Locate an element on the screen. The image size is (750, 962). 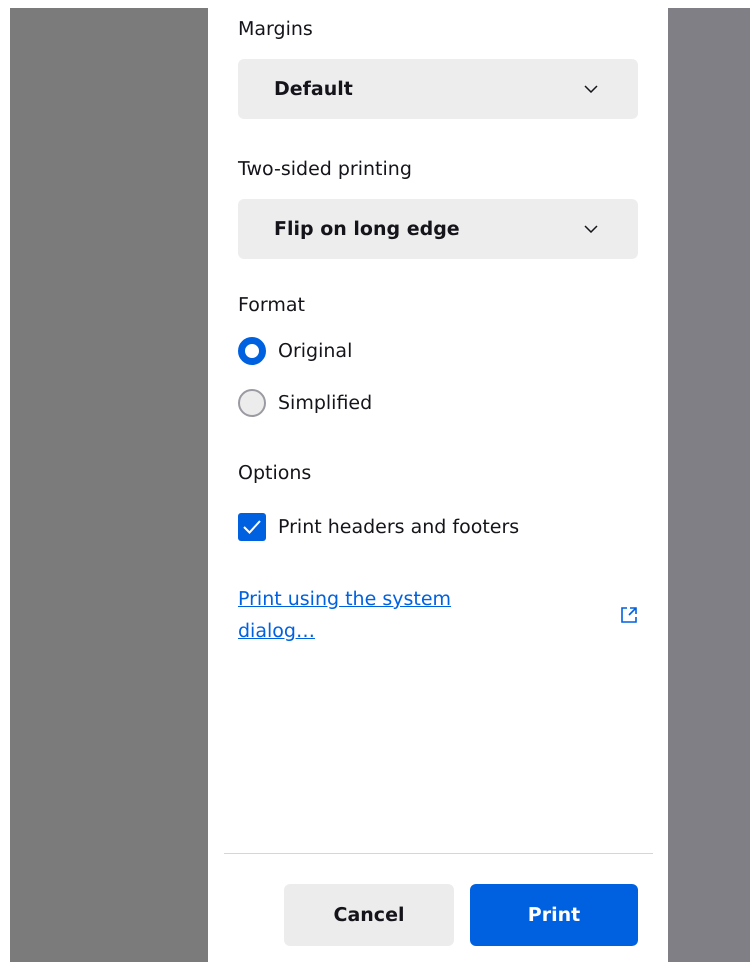
dropdown: Flip on long edge is located at coordinates (438, 229).